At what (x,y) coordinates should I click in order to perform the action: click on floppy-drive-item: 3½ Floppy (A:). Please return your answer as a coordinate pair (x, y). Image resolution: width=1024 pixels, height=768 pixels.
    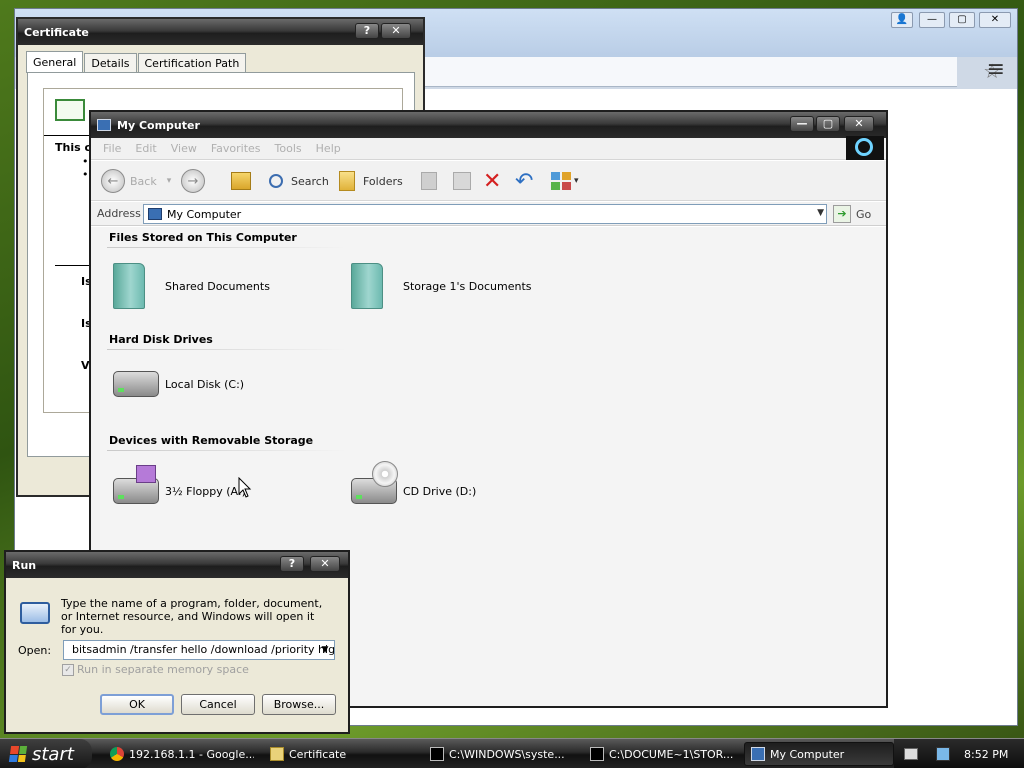
    Looking at the image, I should click on (179, 484).